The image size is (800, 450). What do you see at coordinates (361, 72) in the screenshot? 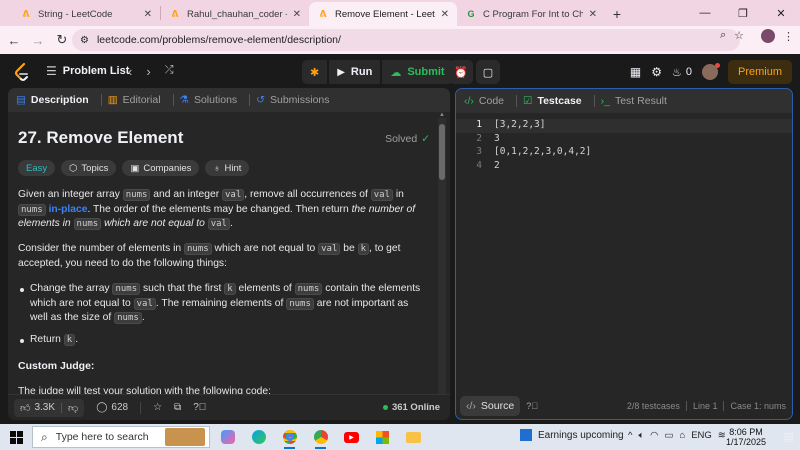
I see `run-label: Run` at bounding box center [361, 72].